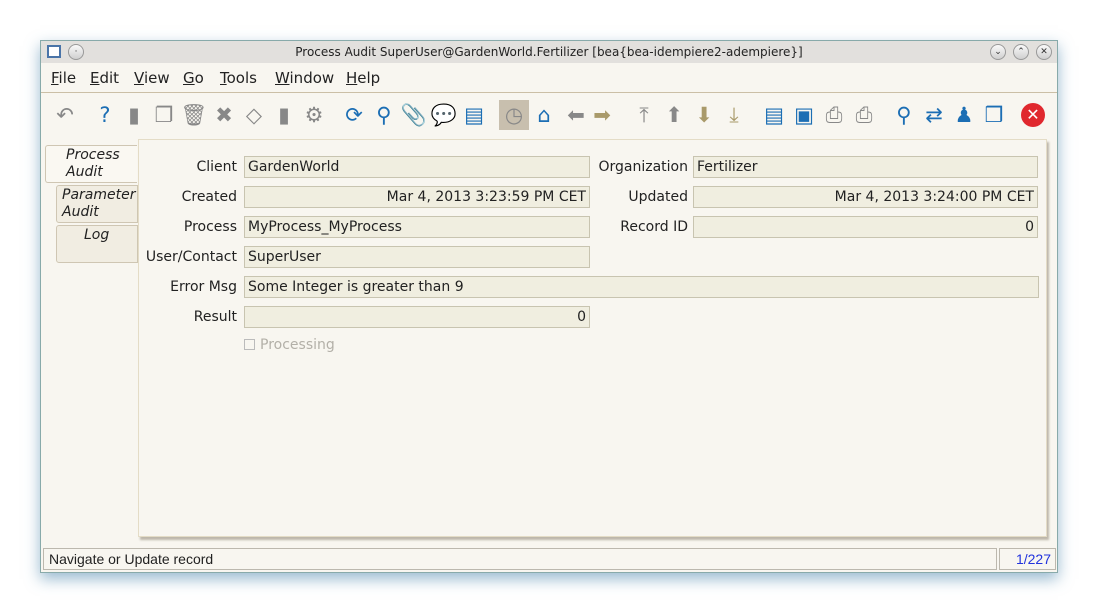 The height and width of the screenshot is (613, 1098). Describe the element at coordinates (314, 115) in the screenshot. I see `settings-icon: ⚙` at that location.